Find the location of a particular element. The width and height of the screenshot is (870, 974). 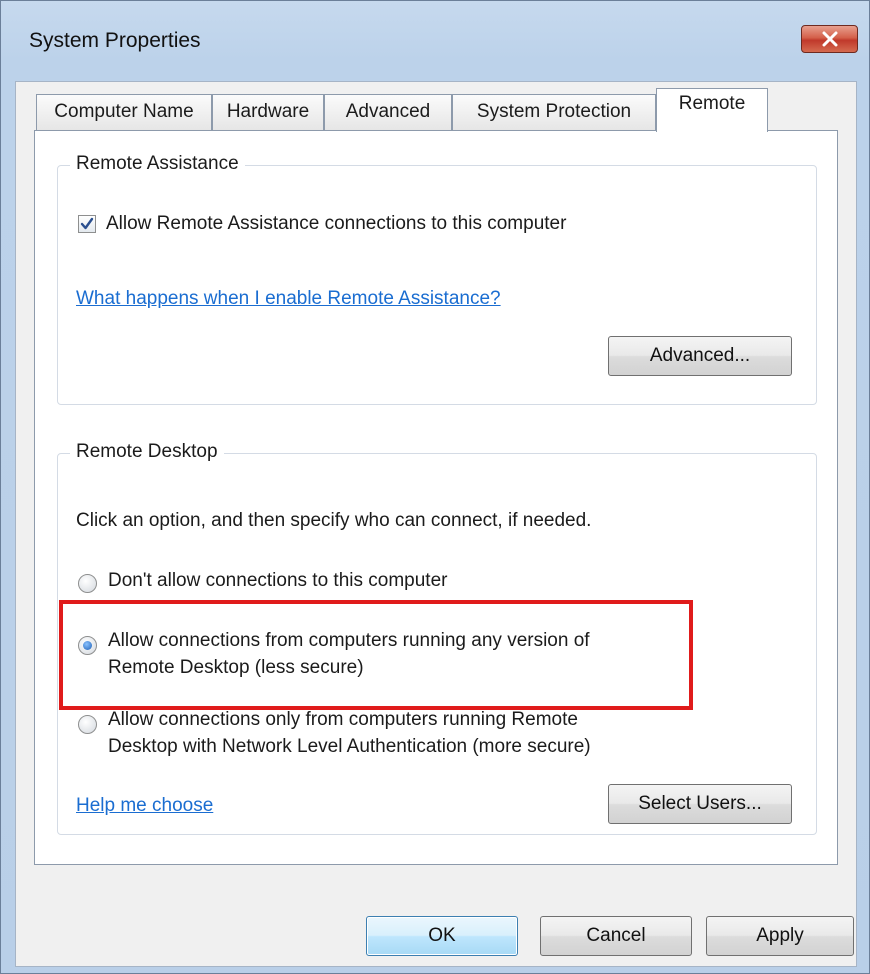

tab-remote: Remote is located at coordinates (712, 110).